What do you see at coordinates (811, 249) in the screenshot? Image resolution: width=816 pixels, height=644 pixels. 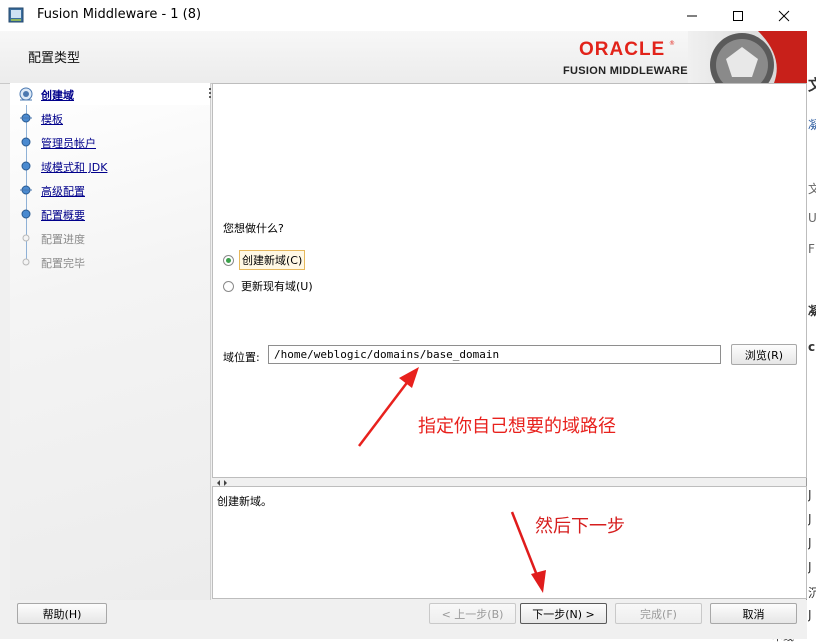 I see `background-text: F` at bounding box center [811, 249].